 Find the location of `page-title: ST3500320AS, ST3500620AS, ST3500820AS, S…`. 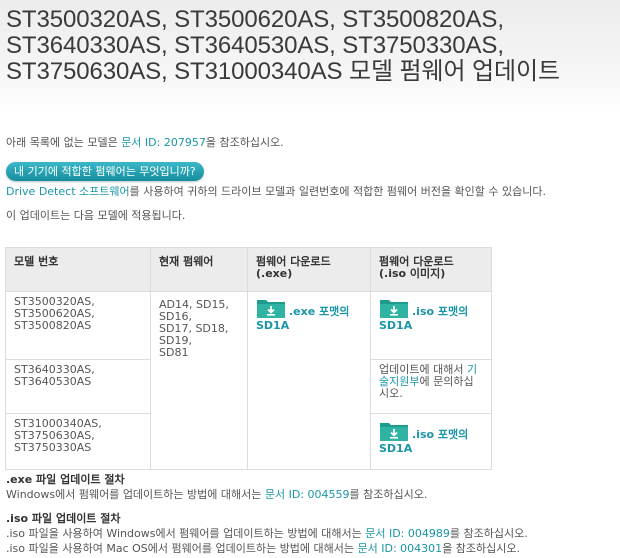

page-title: ST3500320AS, ST3500620AS, ST3500820AS, S… is located at coordinates (283, 45).